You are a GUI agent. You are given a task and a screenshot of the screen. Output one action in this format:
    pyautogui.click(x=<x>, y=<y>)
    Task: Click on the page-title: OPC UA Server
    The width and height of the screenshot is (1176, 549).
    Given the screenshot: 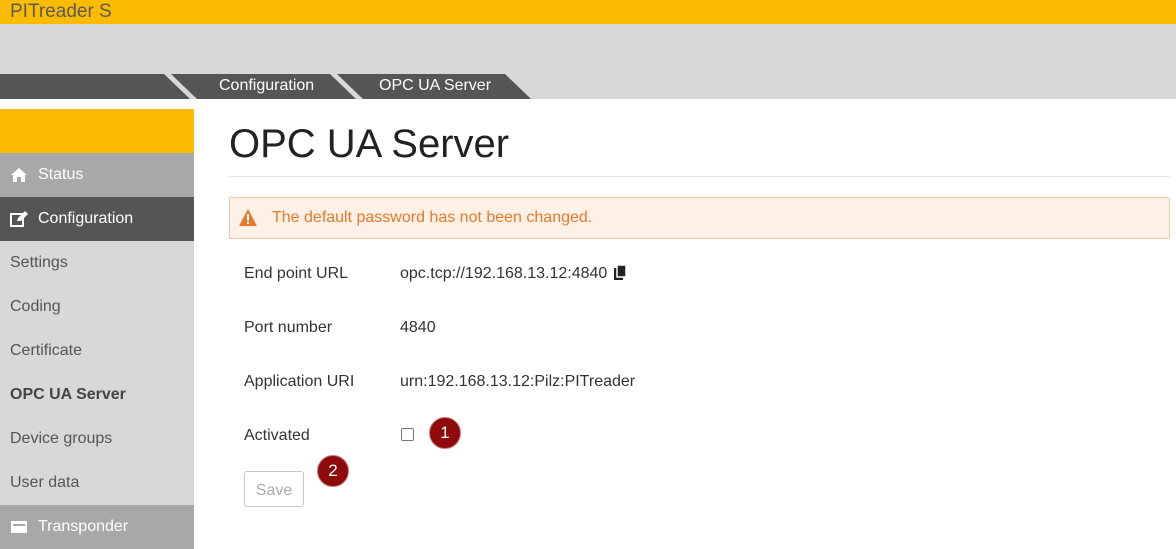 What is the action you would take?
    pyautogui.click(x=369, y=144)
    